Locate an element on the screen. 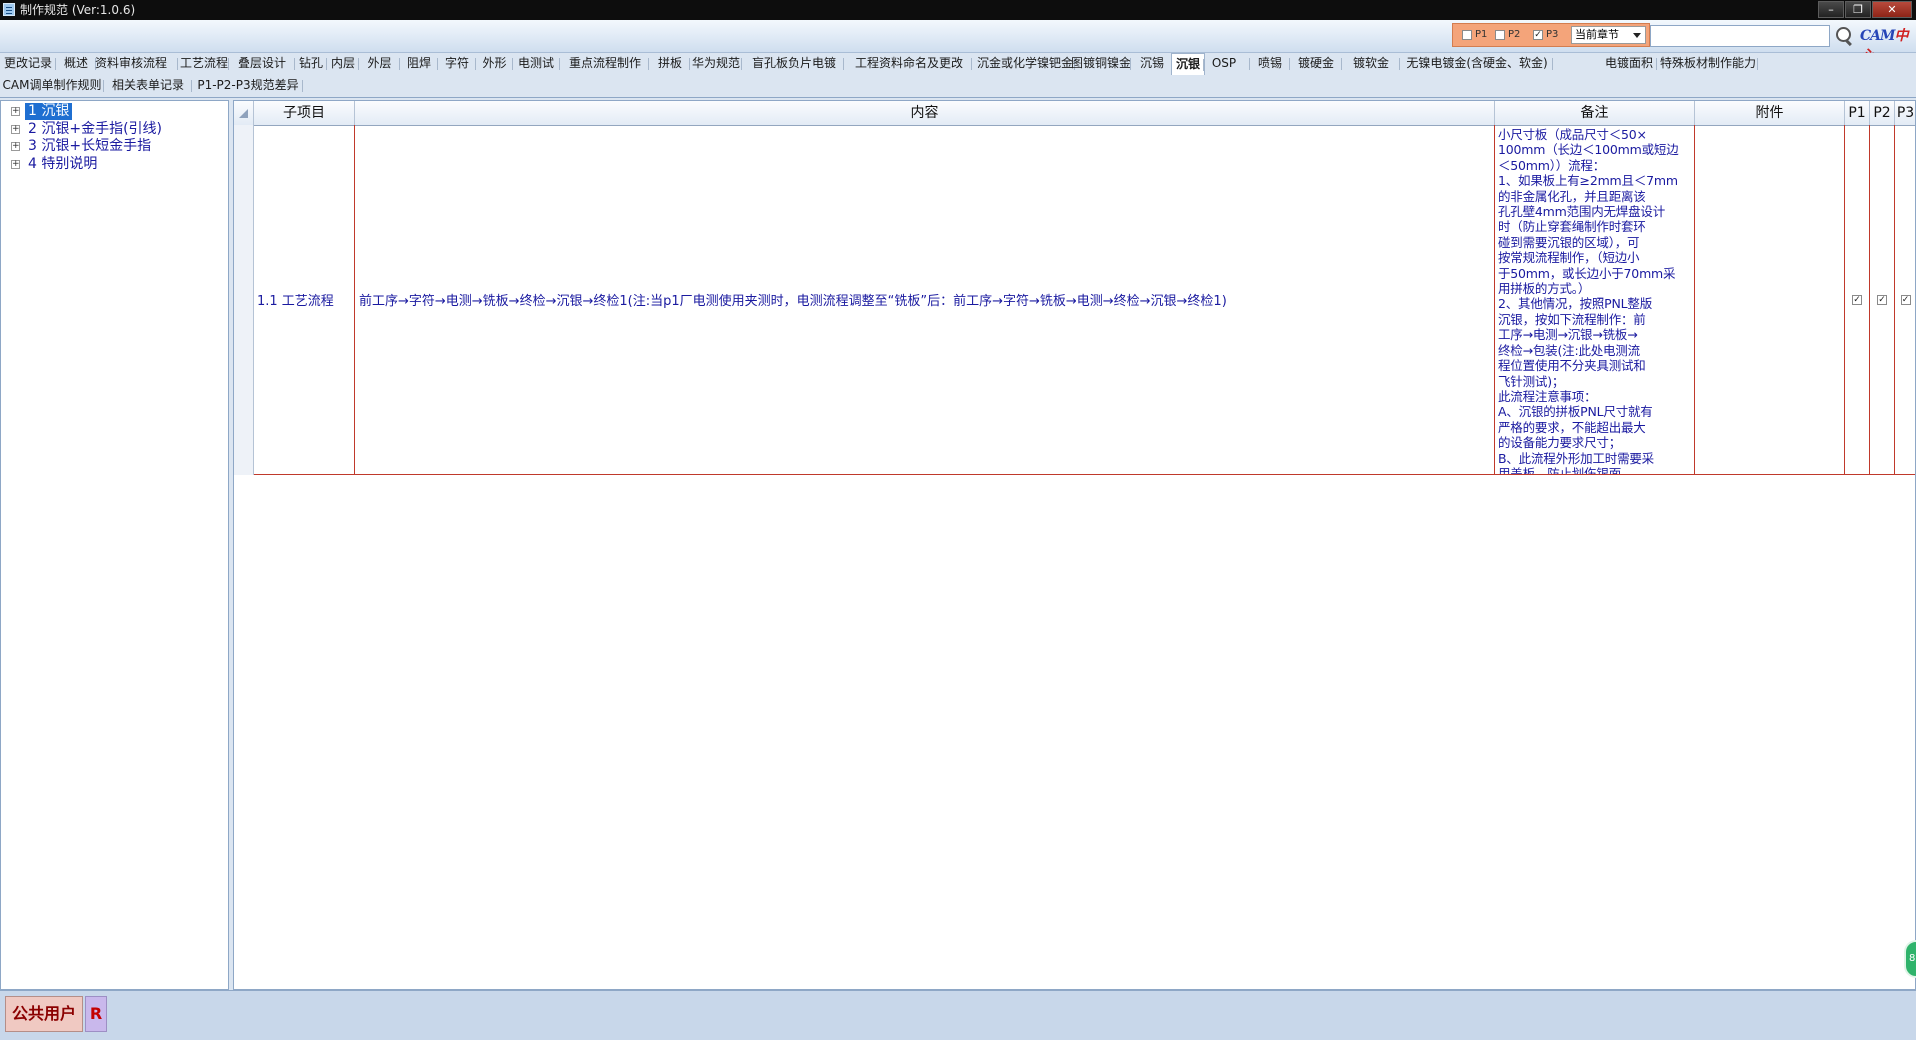 This screenshot has width=1916, height=1040. restore-button: ❐ is located at coordinates (1858, 9).